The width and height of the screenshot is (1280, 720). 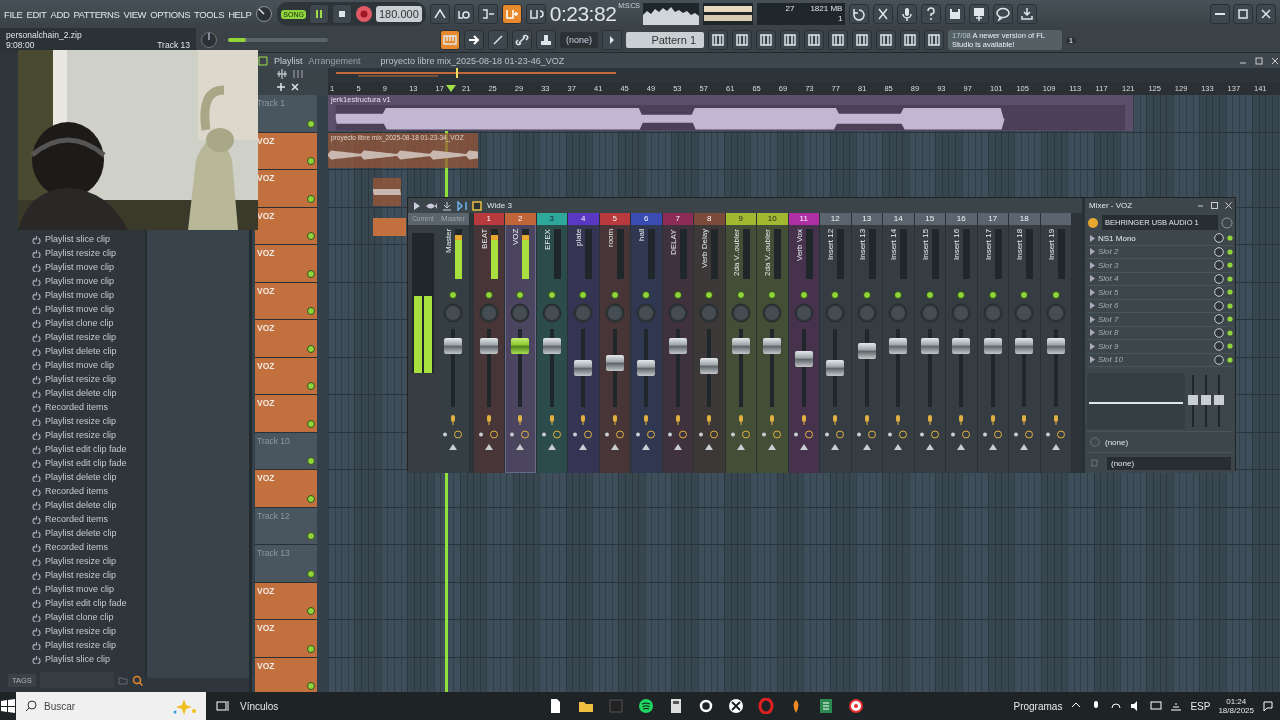 I want to click on mixer-strip: 11 Verb Vox, so click(x=804, y=343).